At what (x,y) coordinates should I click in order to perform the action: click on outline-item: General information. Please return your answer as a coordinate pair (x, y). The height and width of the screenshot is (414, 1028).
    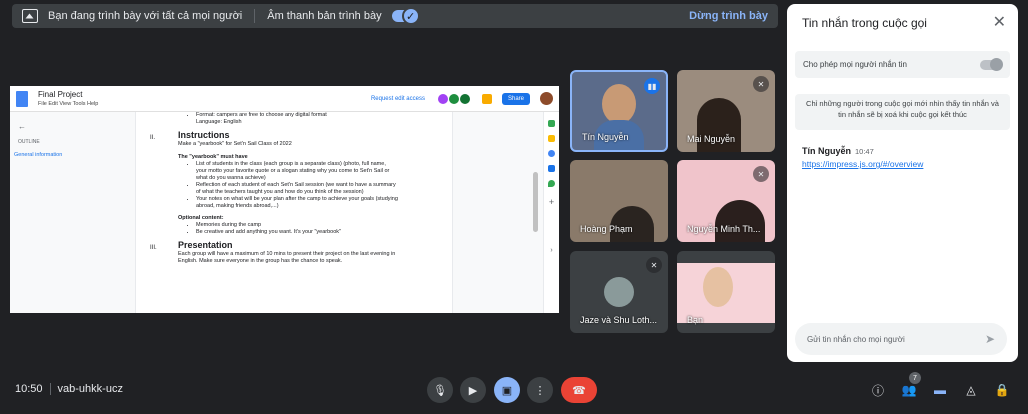
    Looking at the image, I should click on (38, 155).